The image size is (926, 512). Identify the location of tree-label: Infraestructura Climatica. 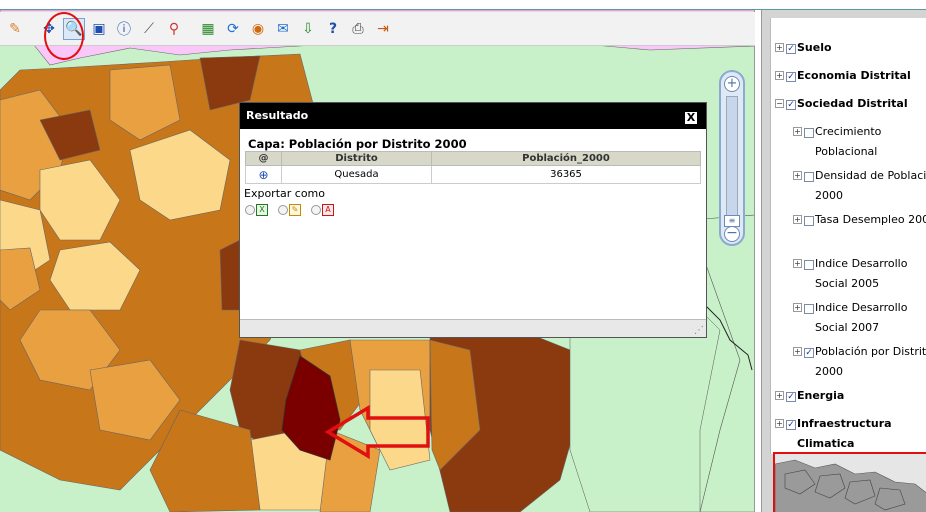
(844, 433).